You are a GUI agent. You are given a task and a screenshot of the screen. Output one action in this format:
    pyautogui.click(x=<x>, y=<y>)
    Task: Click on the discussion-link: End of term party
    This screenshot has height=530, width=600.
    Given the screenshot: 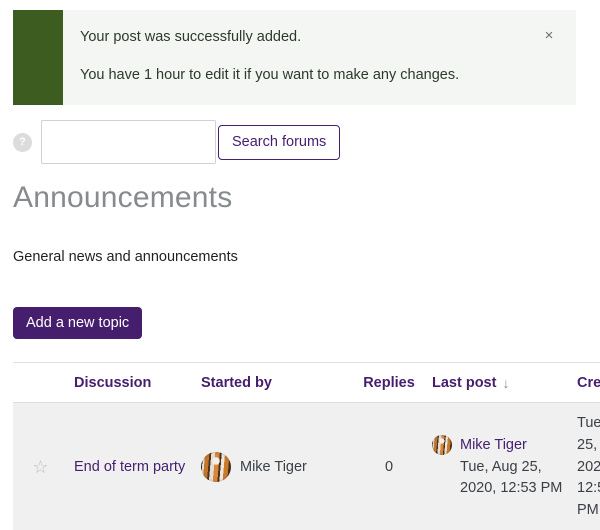 What is the action you would take?
    pyautogui.click(x=129, y=467)
    